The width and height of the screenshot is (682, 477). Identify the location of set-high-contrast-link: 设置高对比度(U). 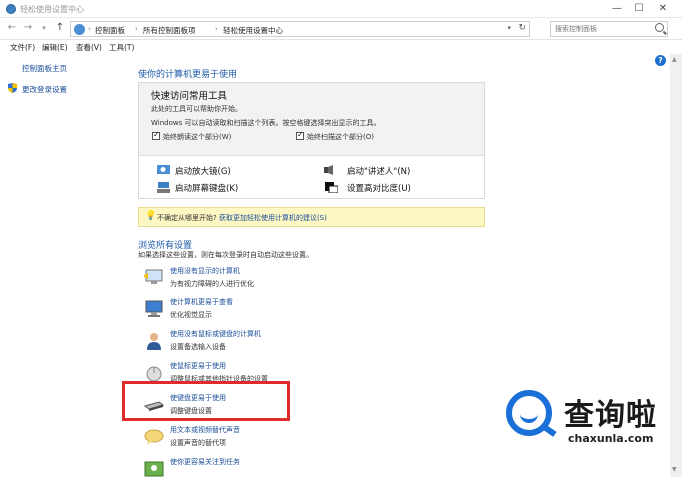
(379, 188).